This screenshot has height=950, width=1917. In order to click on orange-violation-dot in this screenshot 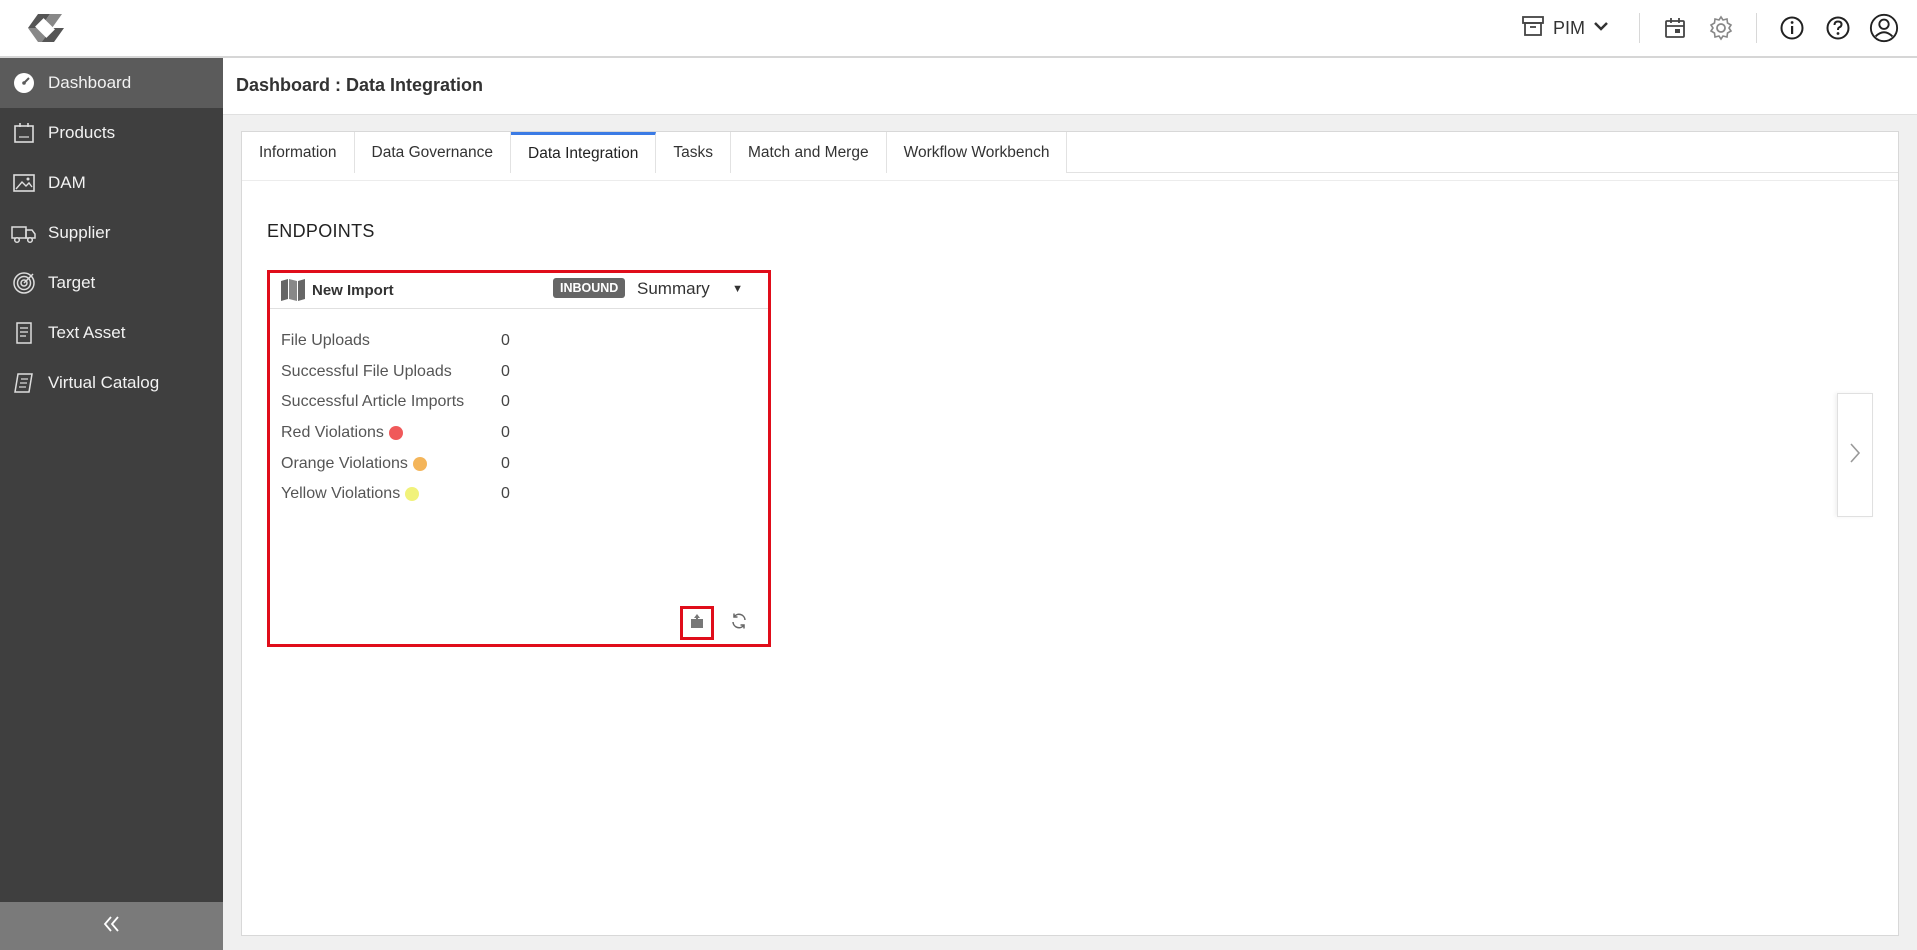, I will do `click(419, 463)`.